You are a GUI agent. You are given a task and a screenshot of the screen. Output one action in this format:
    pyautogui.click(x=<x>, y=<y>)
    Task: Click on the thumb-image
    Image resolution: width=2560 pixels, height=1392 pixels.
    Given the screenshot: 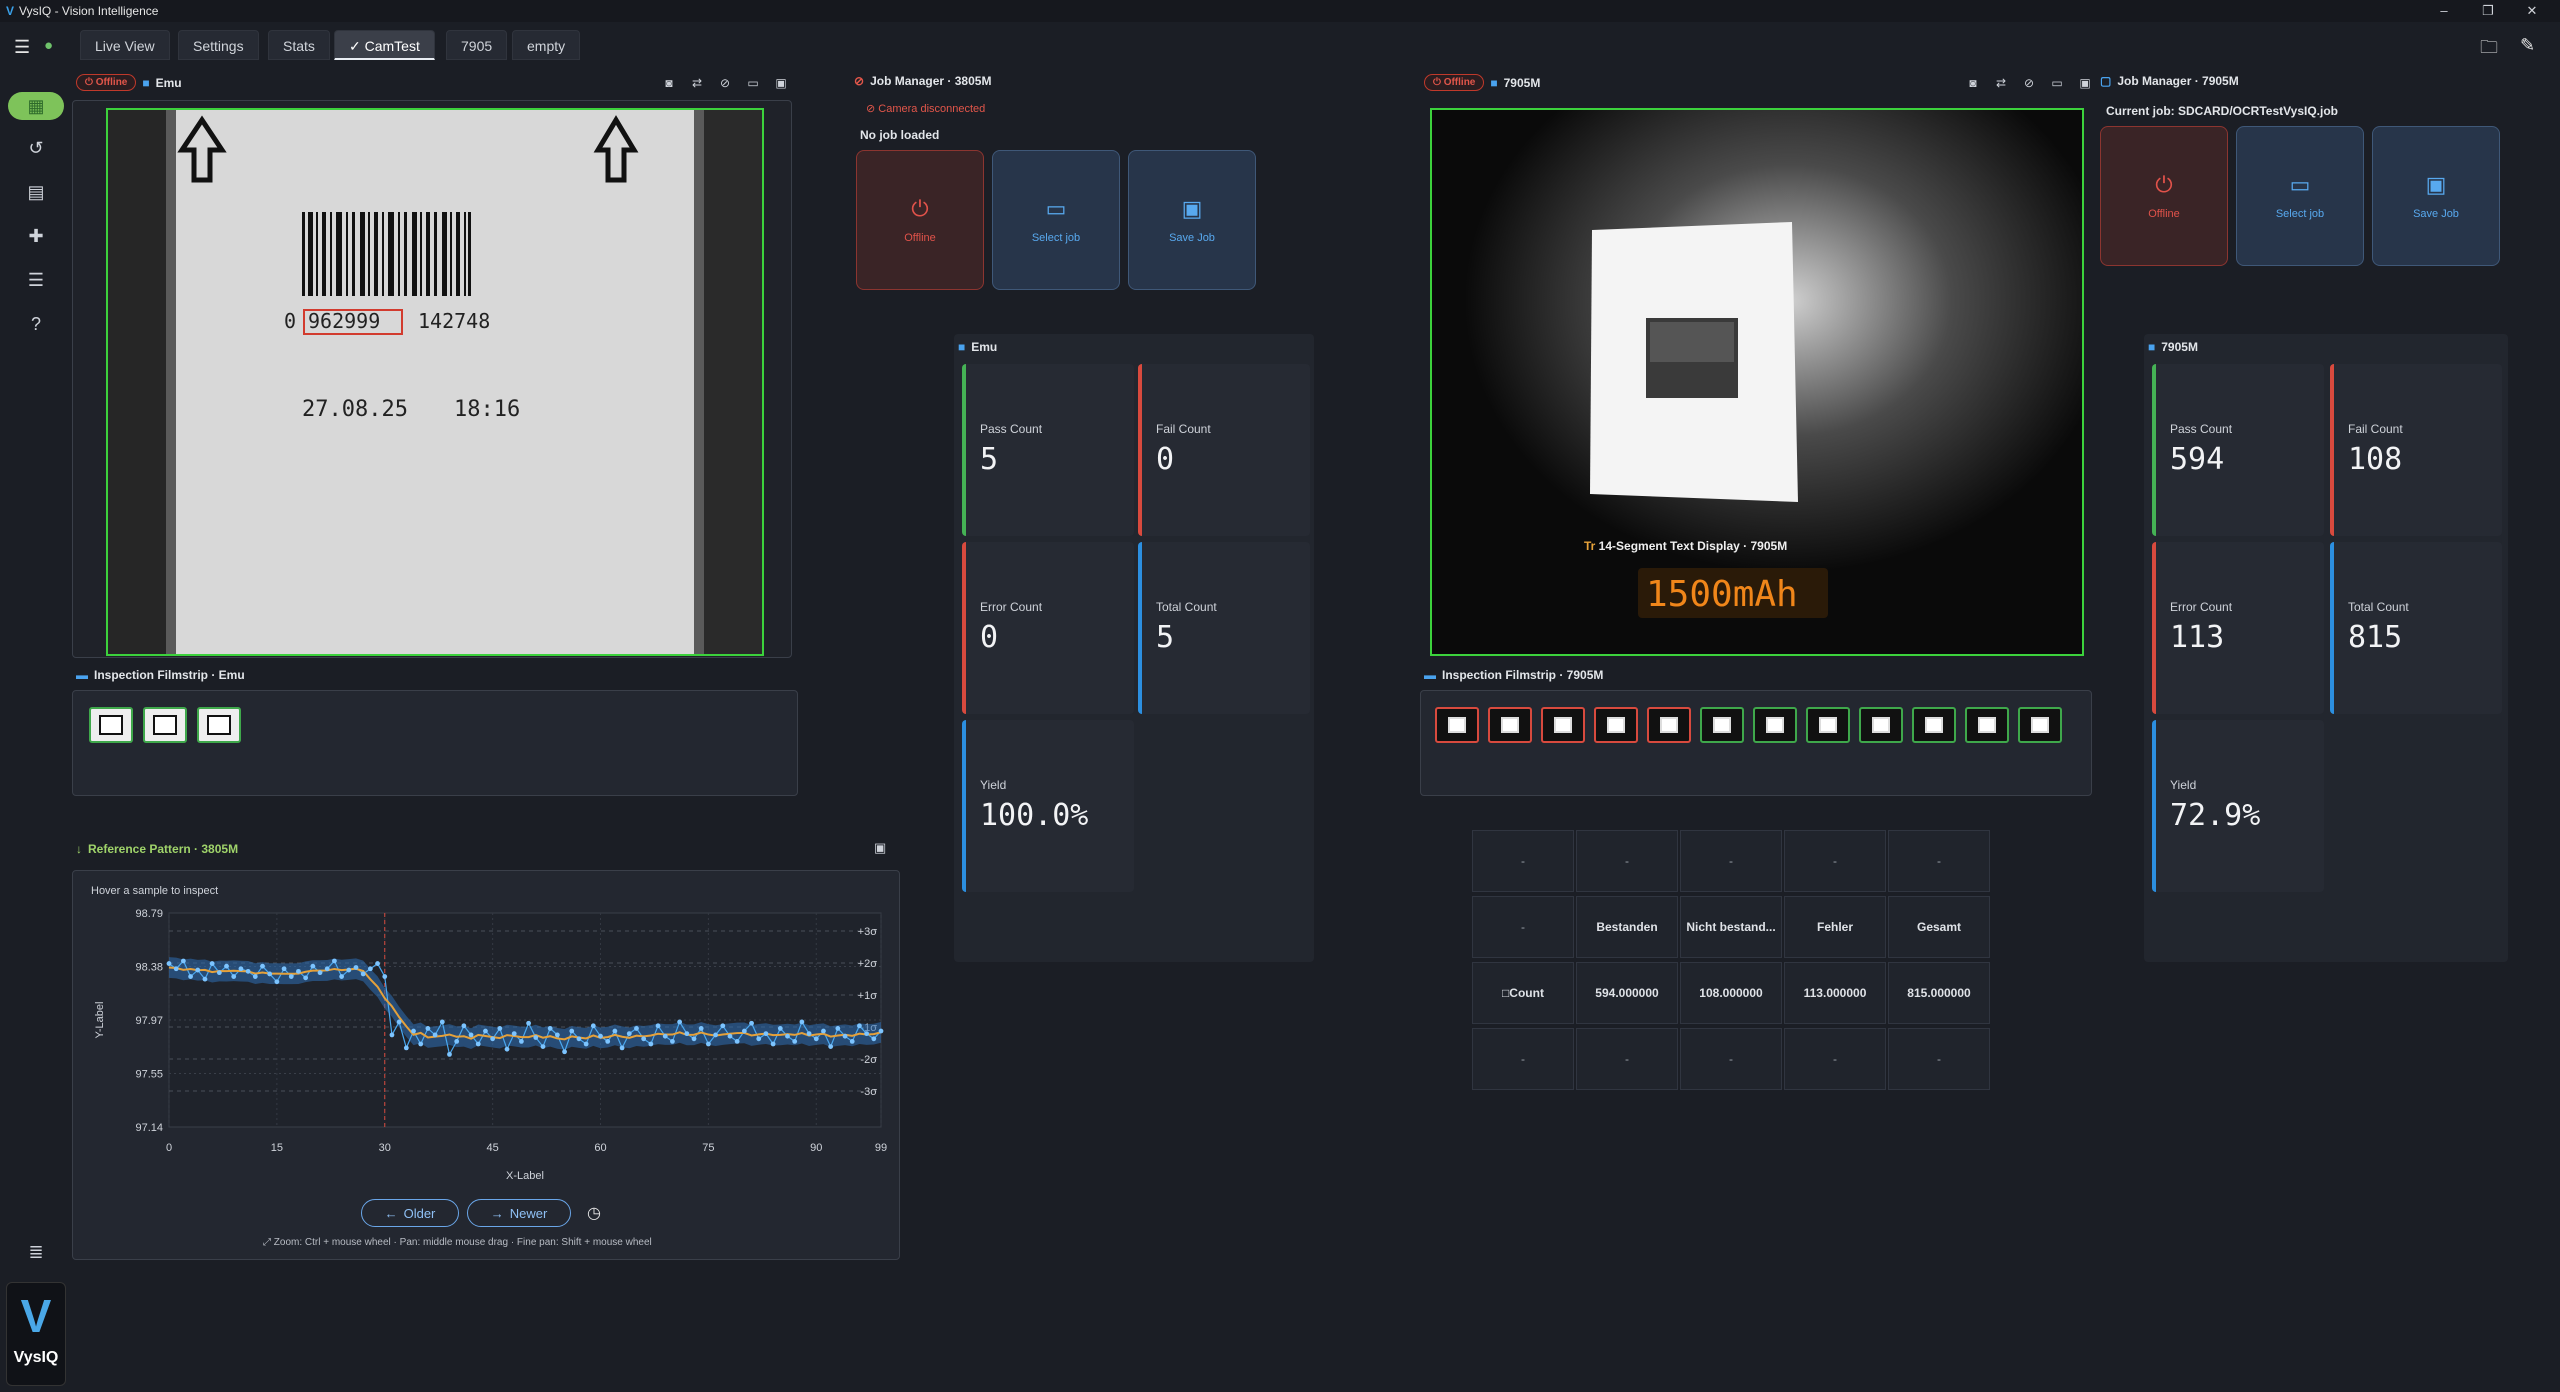 What is the action you would take?
    pyautogui.click(x=1987, y=725)
    